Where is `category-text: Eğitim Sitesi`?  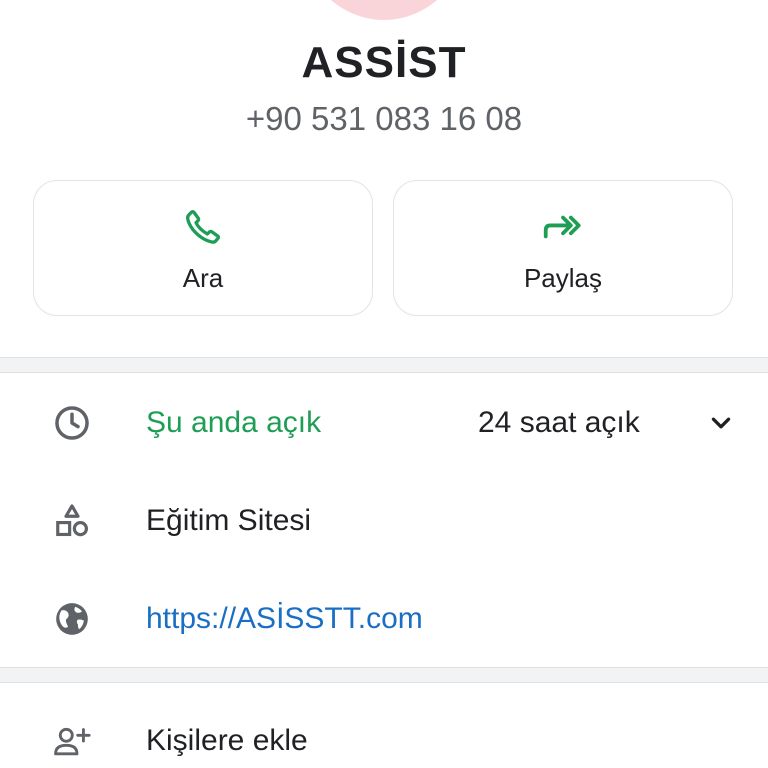
category-text: Eğitim Sitesi is located at coordinates (229, 520).